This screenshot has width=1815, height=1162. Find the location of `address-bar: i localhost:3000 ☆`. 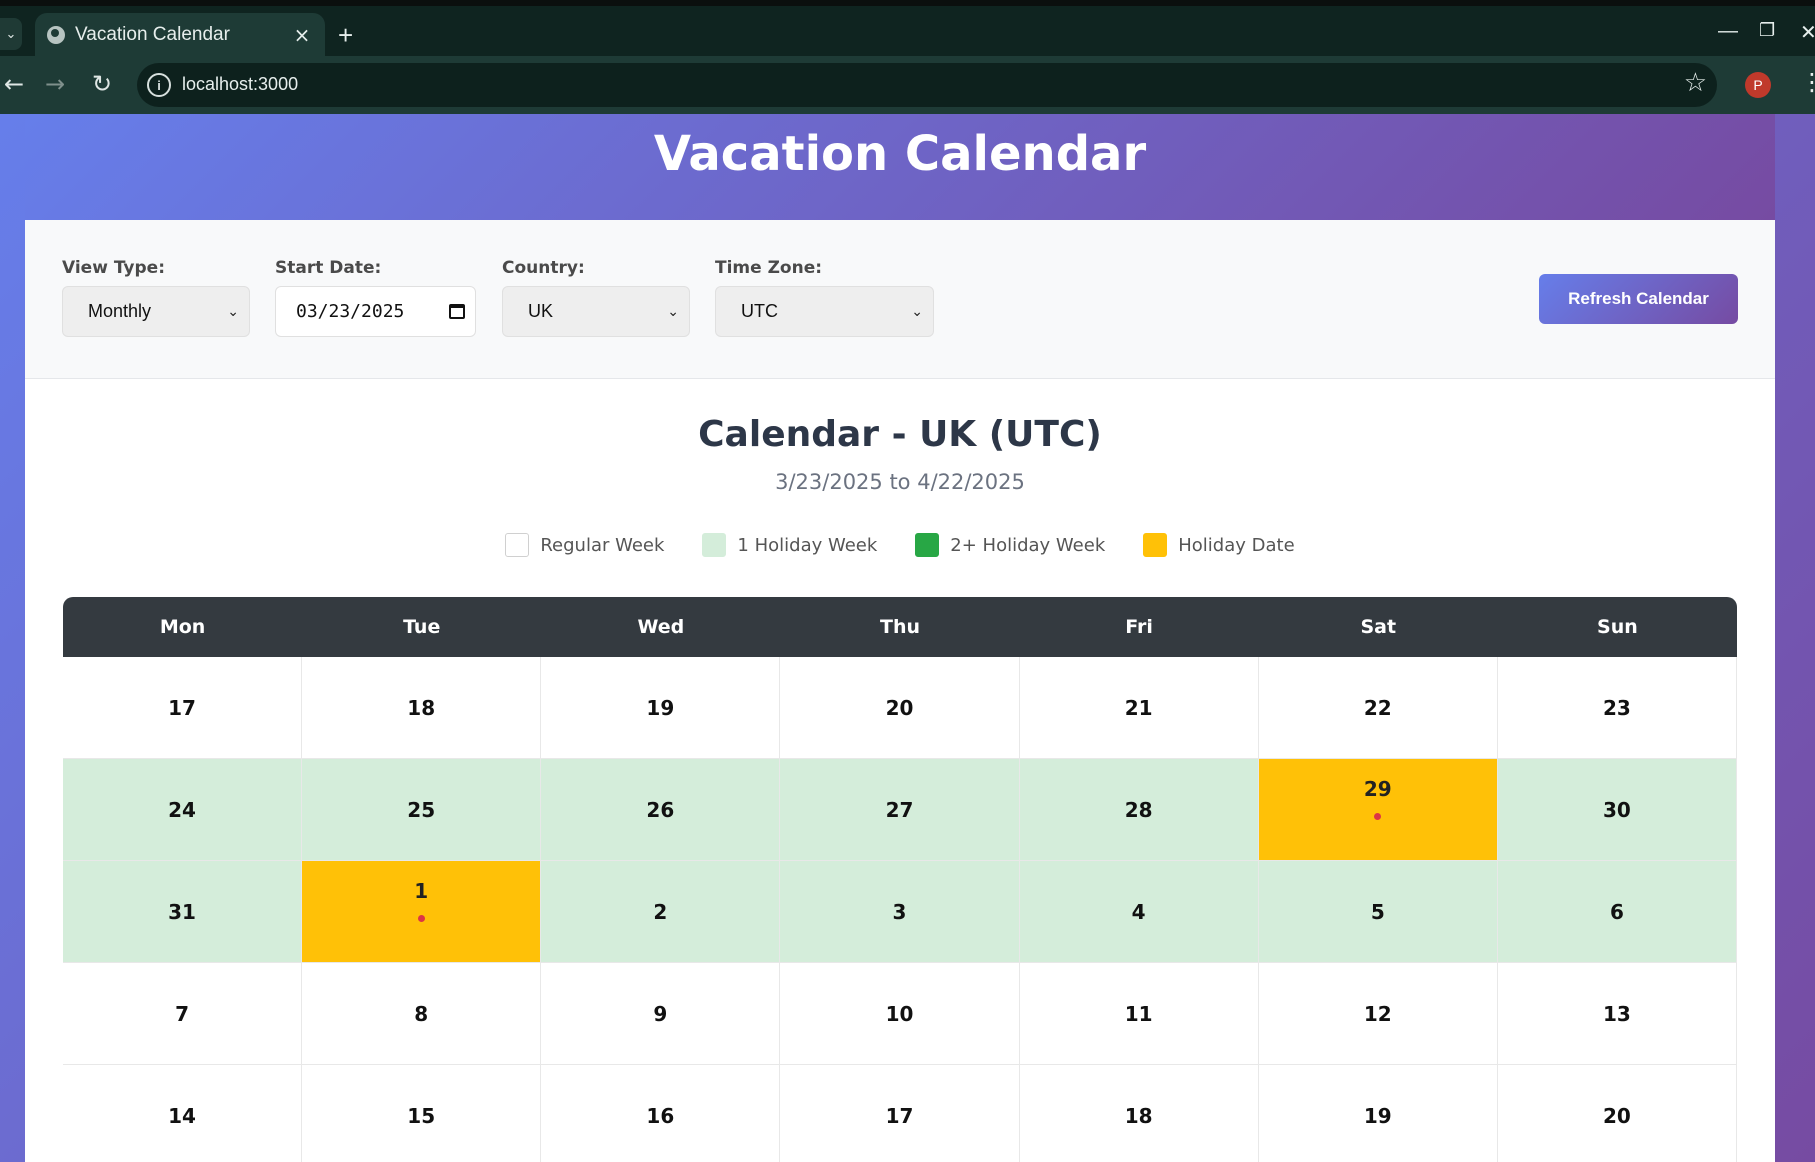

address-bar: i localhost:3000 ☆ is located at coordinates (927, 85).